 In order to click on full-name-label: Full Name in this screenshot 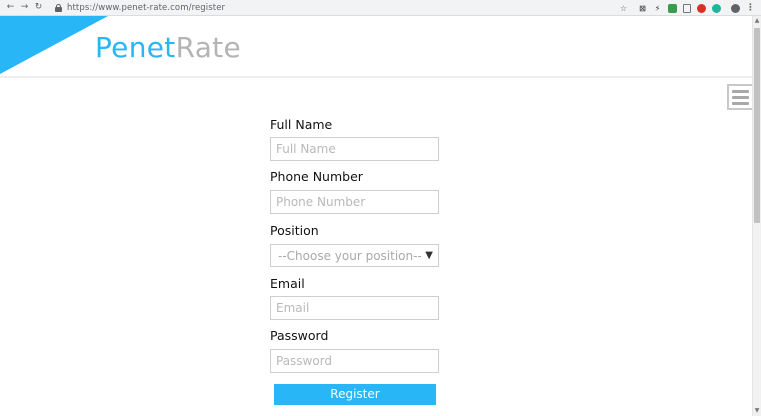, I will do `click(301, 124)`.